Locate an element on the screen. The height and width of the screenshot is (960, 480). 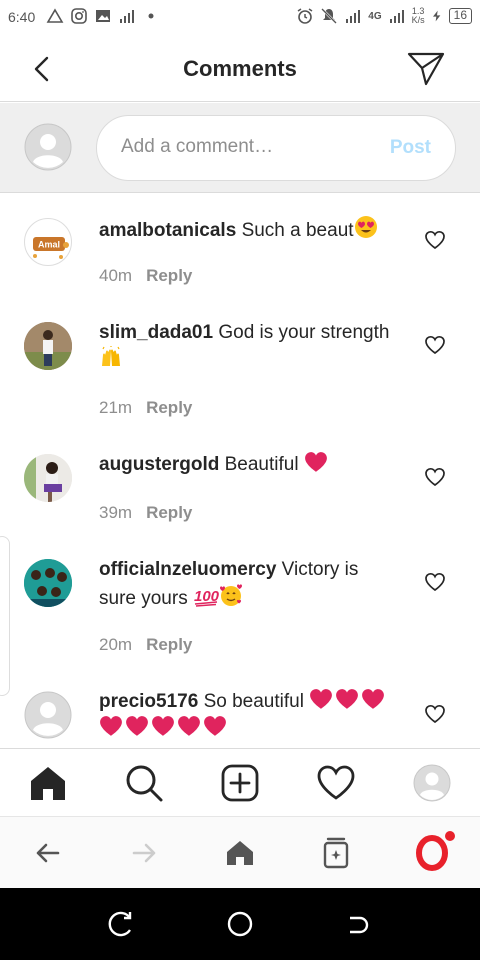
search-icon is located at coordinates (144, 783).